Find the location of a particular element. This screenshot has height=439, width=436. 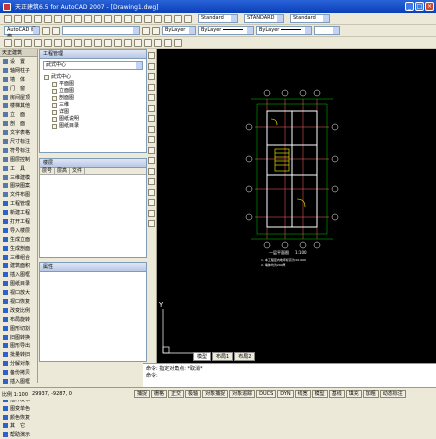

paste-icon is located at coordinates (78, 18).